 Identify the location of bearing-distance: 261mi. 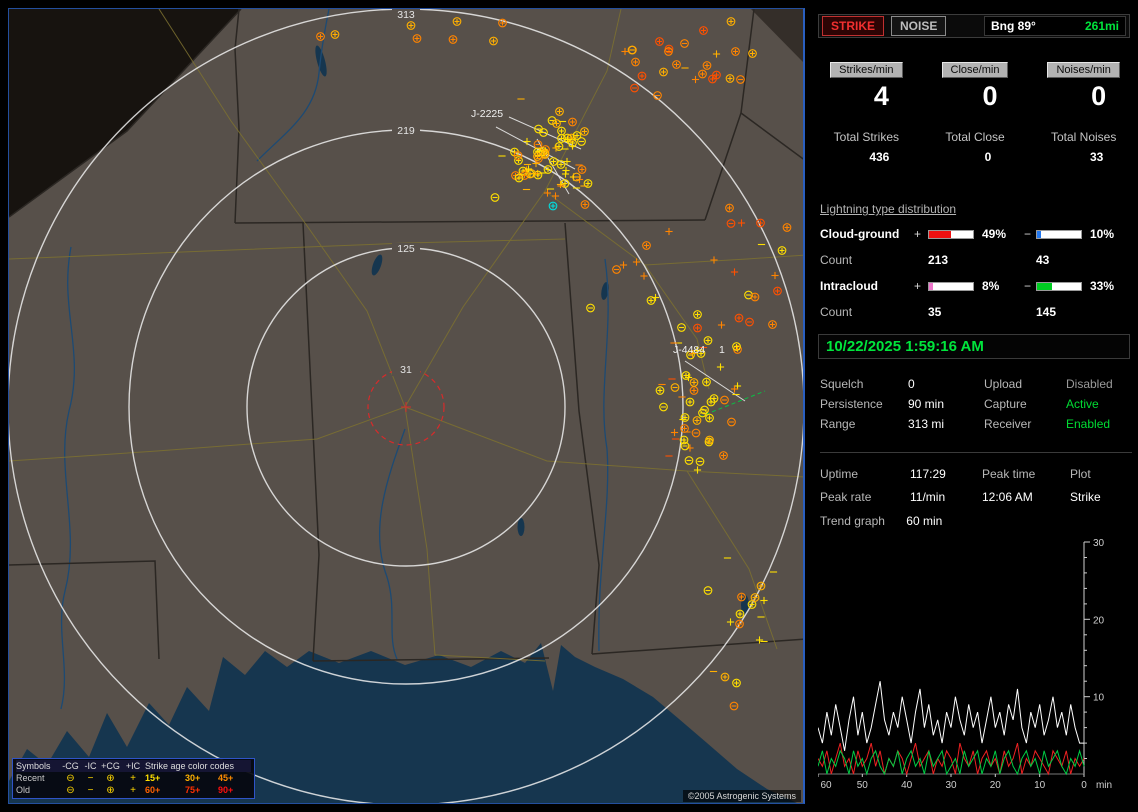
(1101, 26).